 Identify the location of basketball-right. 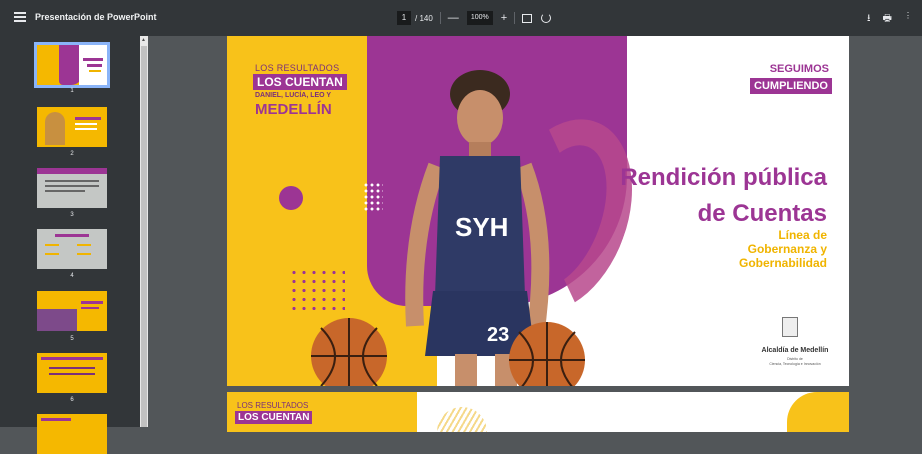
(547, 354).